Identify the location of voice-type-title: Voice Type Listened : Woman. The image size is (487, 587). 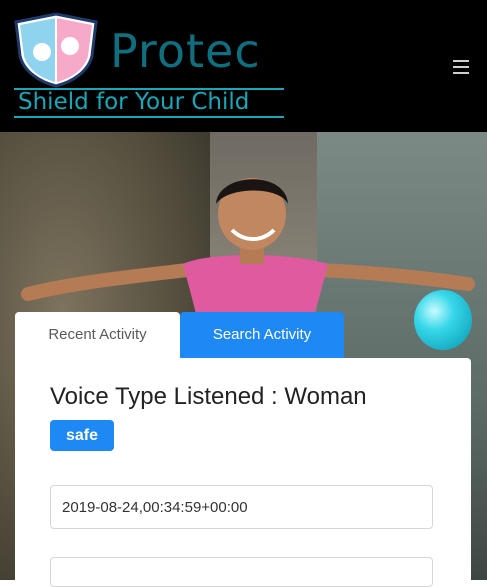
(208, 396).